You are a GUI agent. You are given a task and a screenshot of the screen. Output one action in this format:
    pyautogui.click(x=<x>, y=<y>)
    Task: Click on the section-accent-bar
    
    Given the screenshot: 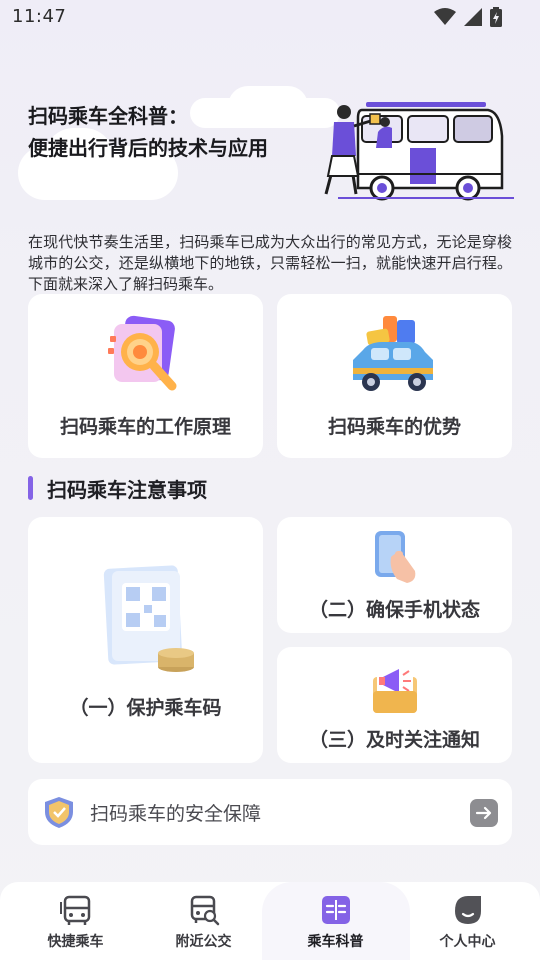 What is the action you would take?
    pyautogui.click(x=30, y=488)
    